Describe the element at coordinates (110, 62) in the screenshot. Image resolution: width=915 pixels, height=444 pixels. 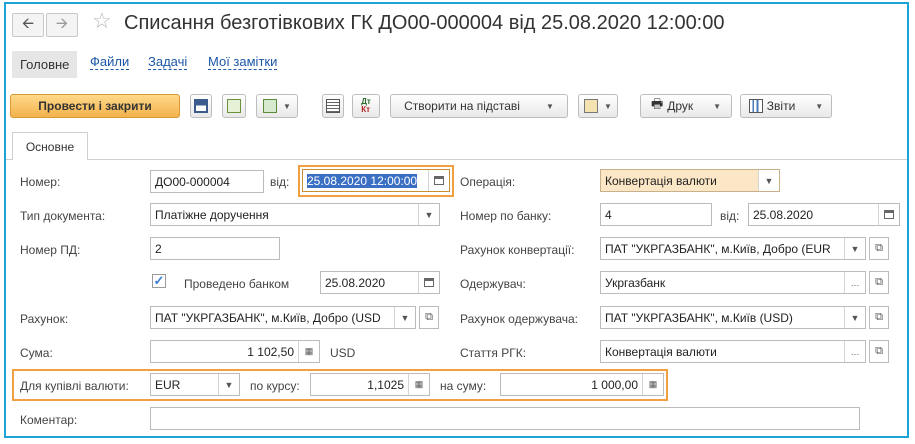
I see `nav-files: Файли` at that location.